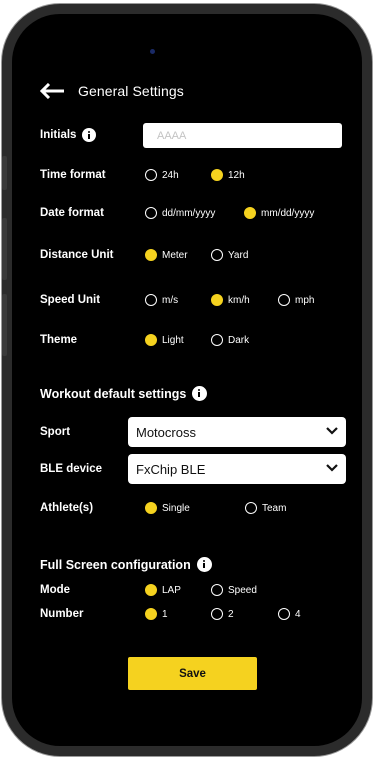 The width and height of the screenshot is (374, 760). Describe the element at coordinates (170, 300) in the screenshot. I see `radio-label: m/s` at that location.